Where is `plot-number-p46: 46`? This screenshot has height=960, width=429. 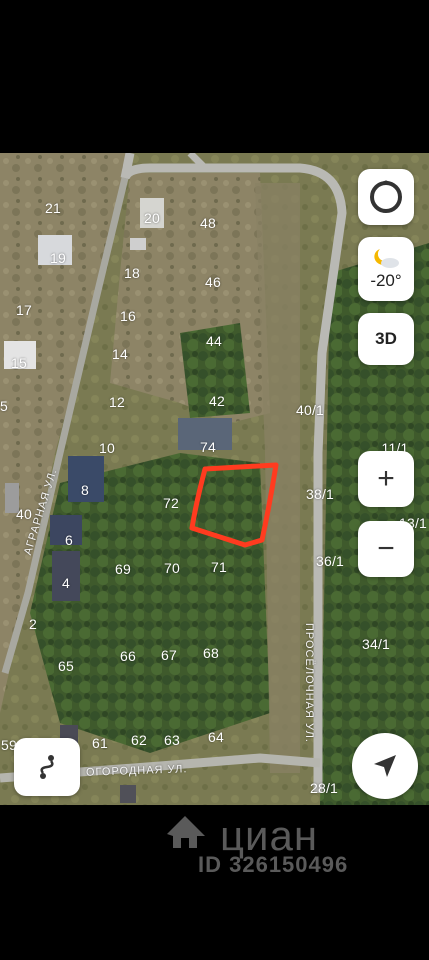
plot-number-p46: 46 is located at coordinates (213, 282).